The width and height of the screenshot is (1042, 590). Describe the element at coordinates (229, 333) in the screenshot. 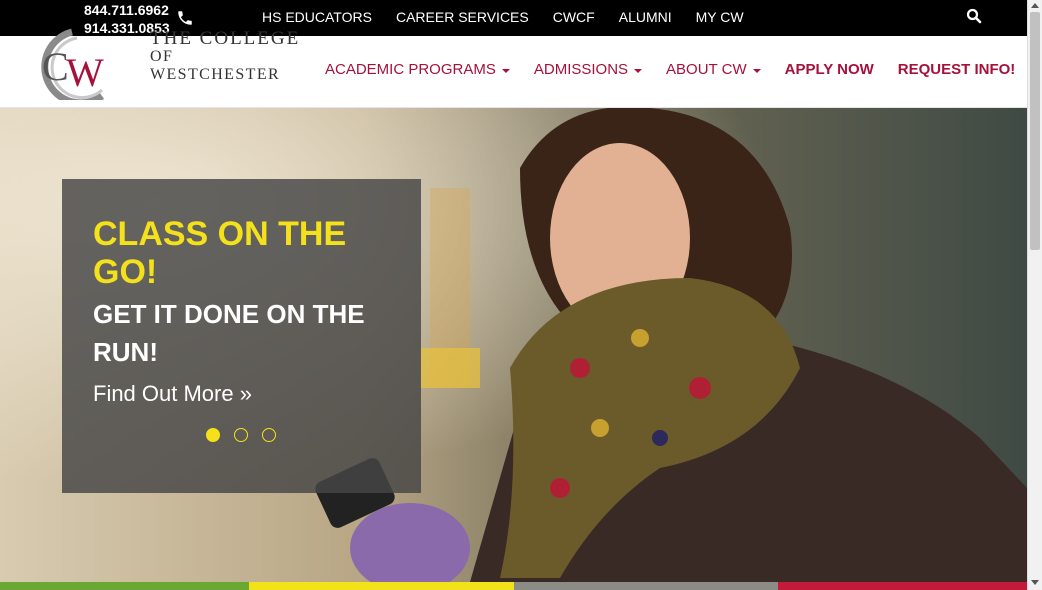

I see `hero-subheadline: GET IT DONE ON THE RUN!` at that location.